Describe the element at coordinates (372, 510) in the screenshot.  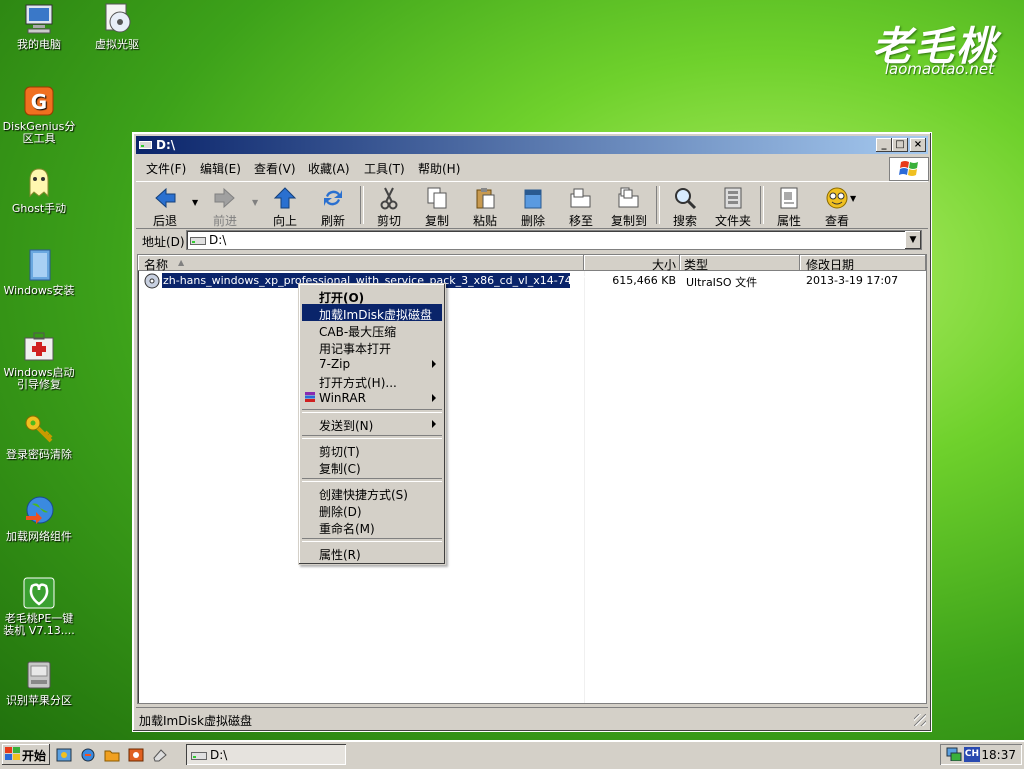
I see `menu-item-delete: 删除(D)` at that location.